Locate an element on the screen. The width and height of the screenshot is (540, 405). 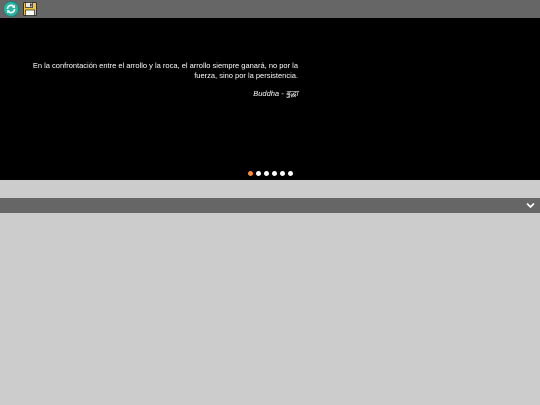
collapse-bar is located at coordinates (270, 205).